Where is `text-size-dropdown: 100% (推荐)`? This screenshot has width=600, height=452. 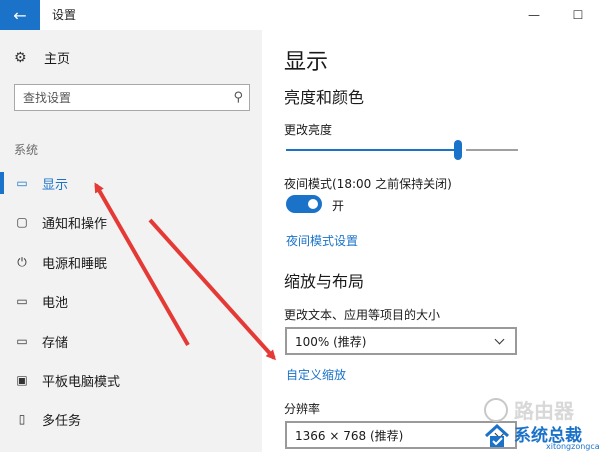 text-size-dropdown: 100% (推荐) is located at coordinates (401, 341).